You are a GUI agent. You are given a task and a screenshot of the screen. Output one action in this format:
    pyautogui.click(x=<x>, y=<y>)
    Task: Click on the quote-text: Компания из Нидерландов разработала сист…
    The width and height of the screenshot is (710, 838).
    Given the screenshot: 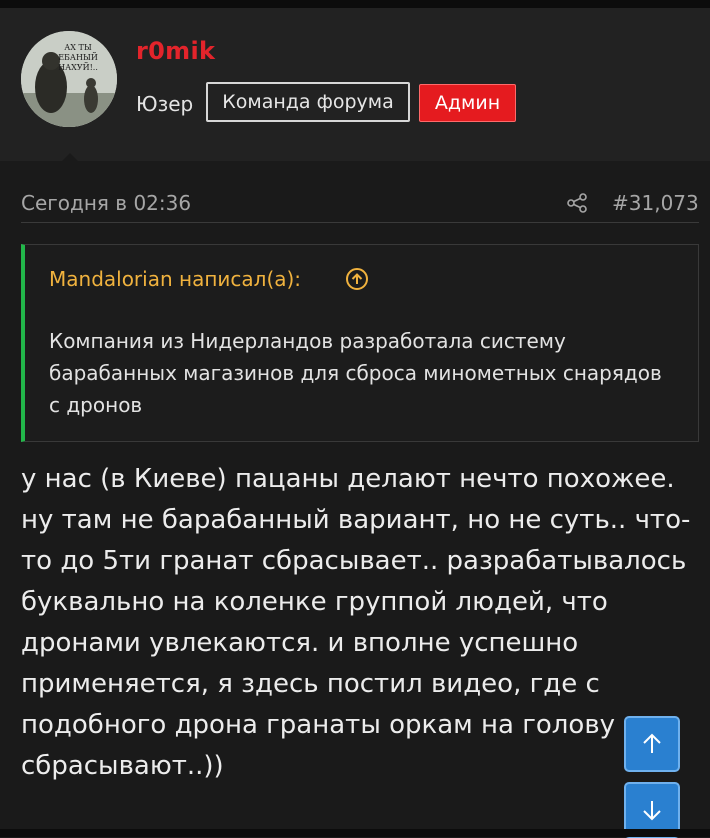 What is the action you would take?
    pyautogui.click(x=355, y=373)
    